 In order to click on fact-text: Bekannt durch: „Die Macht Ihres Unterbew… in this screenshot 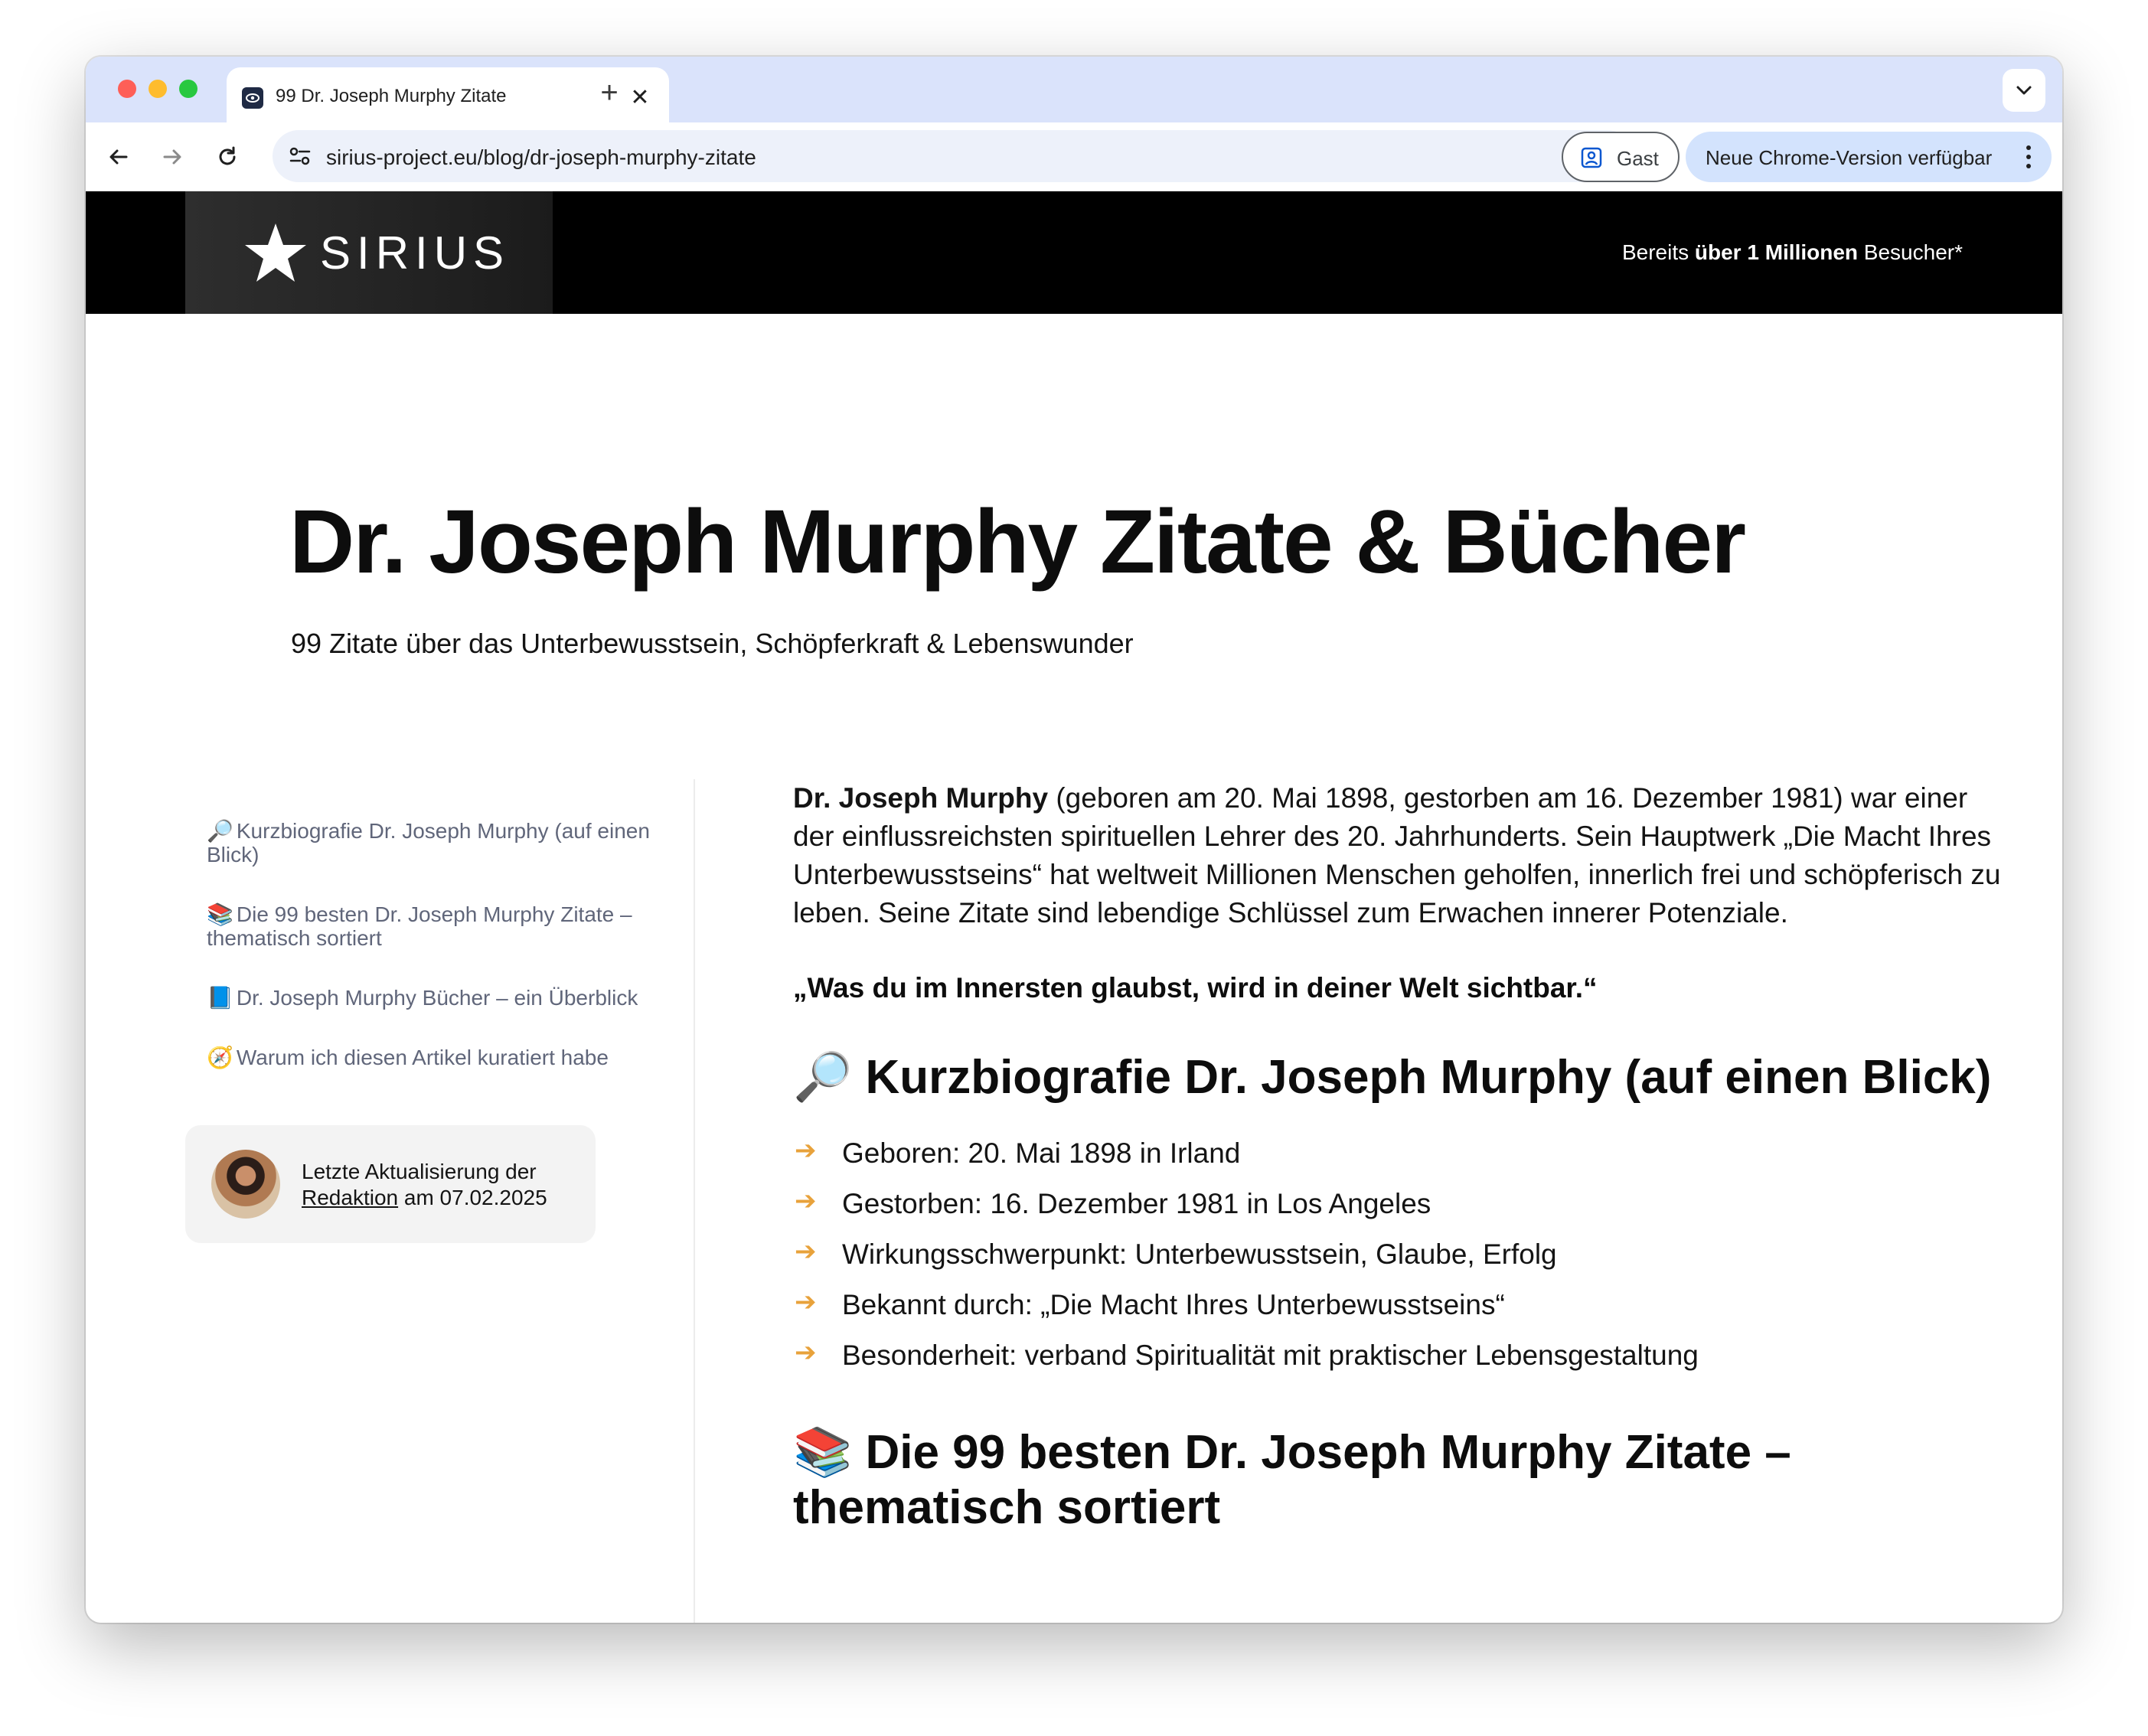, I will do `click(1173, 1304)`.